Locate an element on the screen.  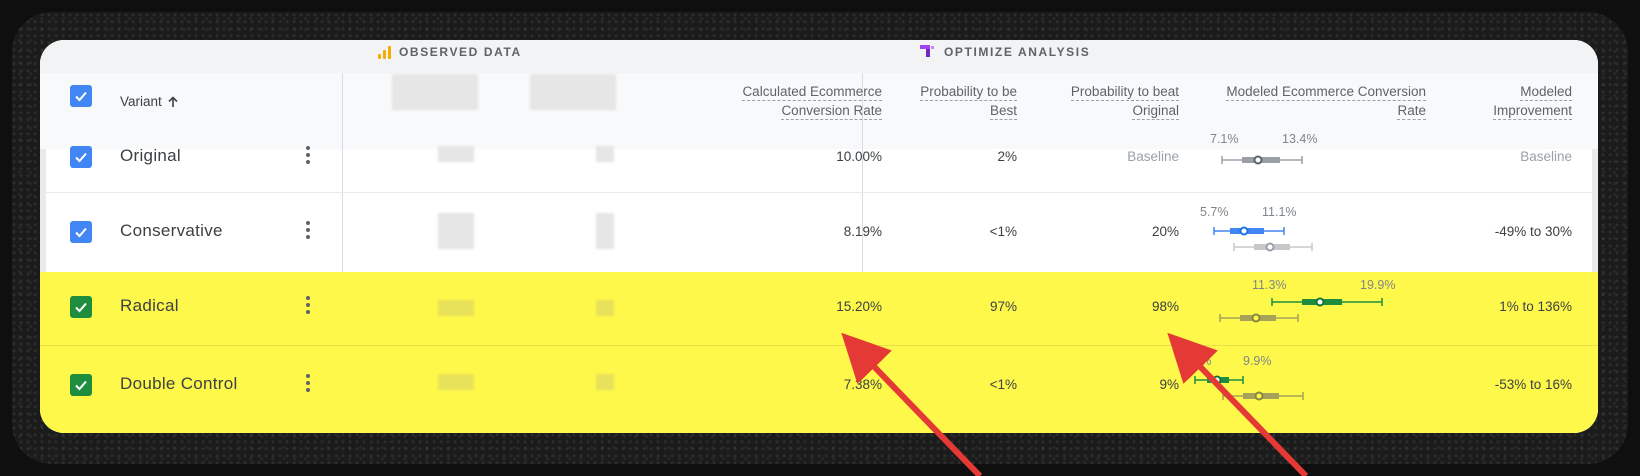
header-line: Original is located at coordinates (1155, 111).